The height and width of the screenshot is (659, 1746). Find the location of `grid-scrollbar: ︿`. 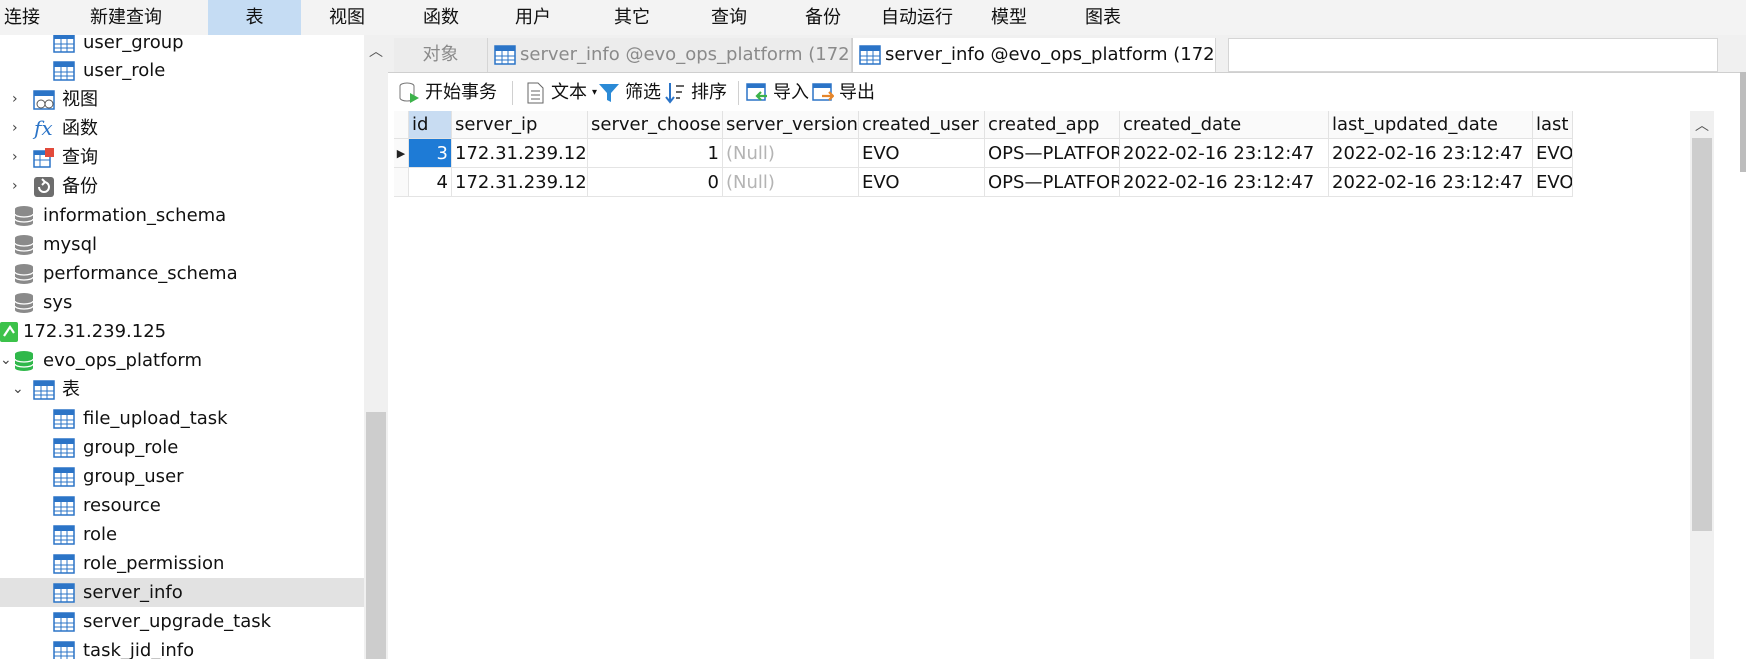

grid-scrollbar: ︿ is located at coordinates (1702, 385).